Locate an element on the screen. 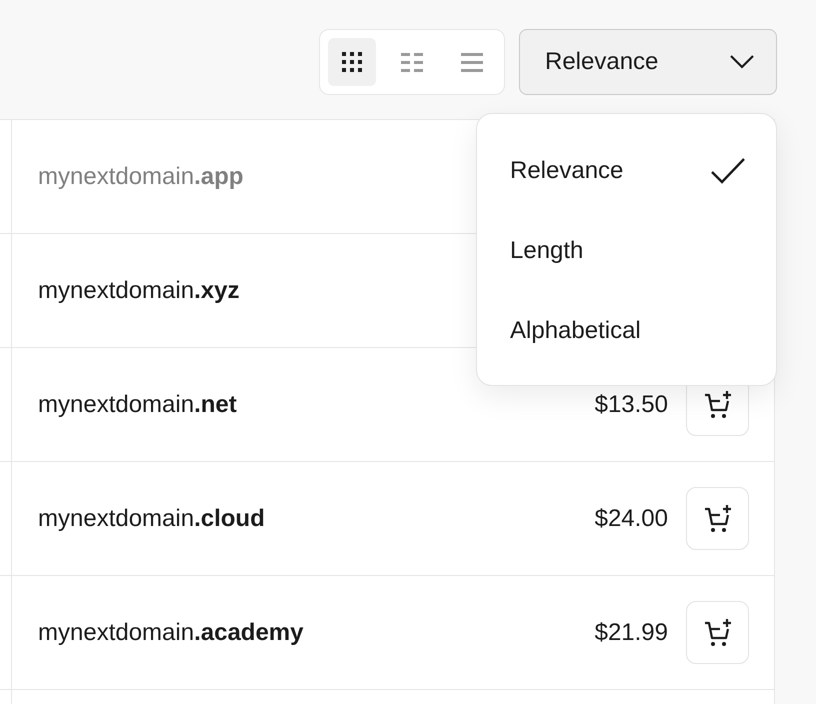 This screenshot has width=816, height=704. domain-name: mynextdomain.xyz is located at coordinates (139, 291).